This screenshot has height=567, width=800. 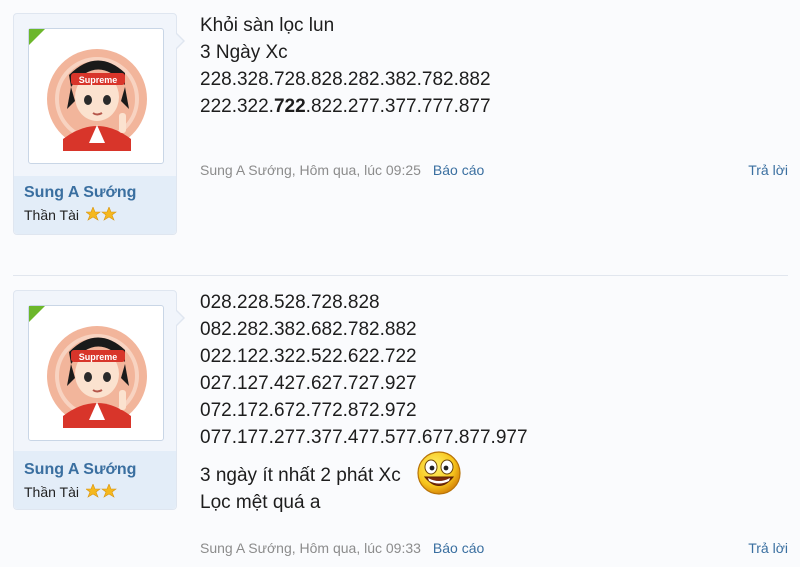 What do you see at coordinates (400, 275) in the screenshot?
I see `post-divider` at bounding box center [400, 275].